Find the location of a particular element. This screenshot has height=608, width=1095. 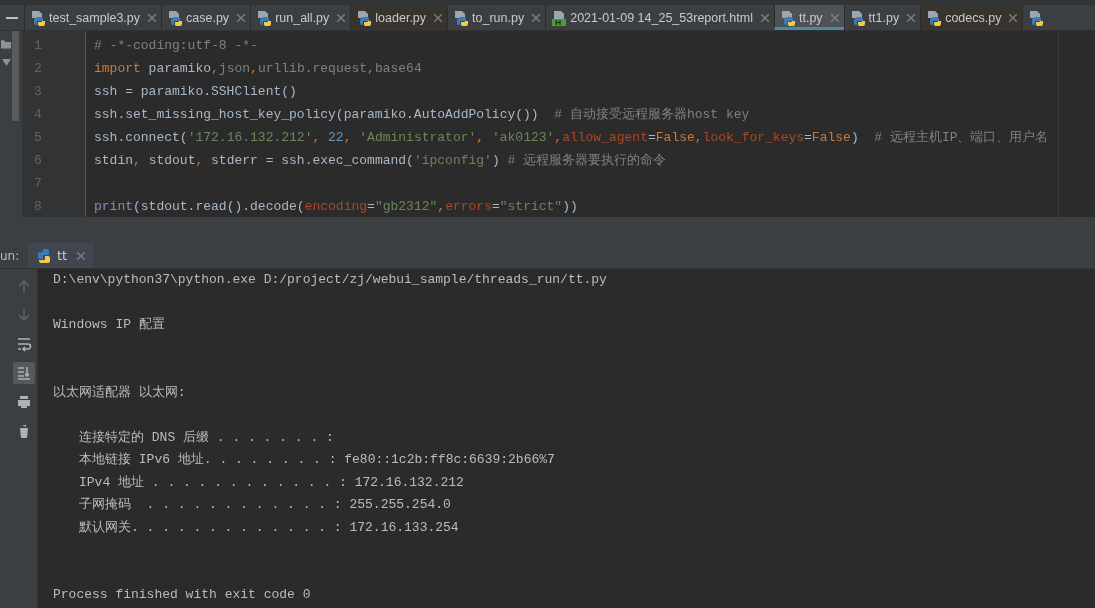

run-tab: tt is located at coordinates (61, 255).